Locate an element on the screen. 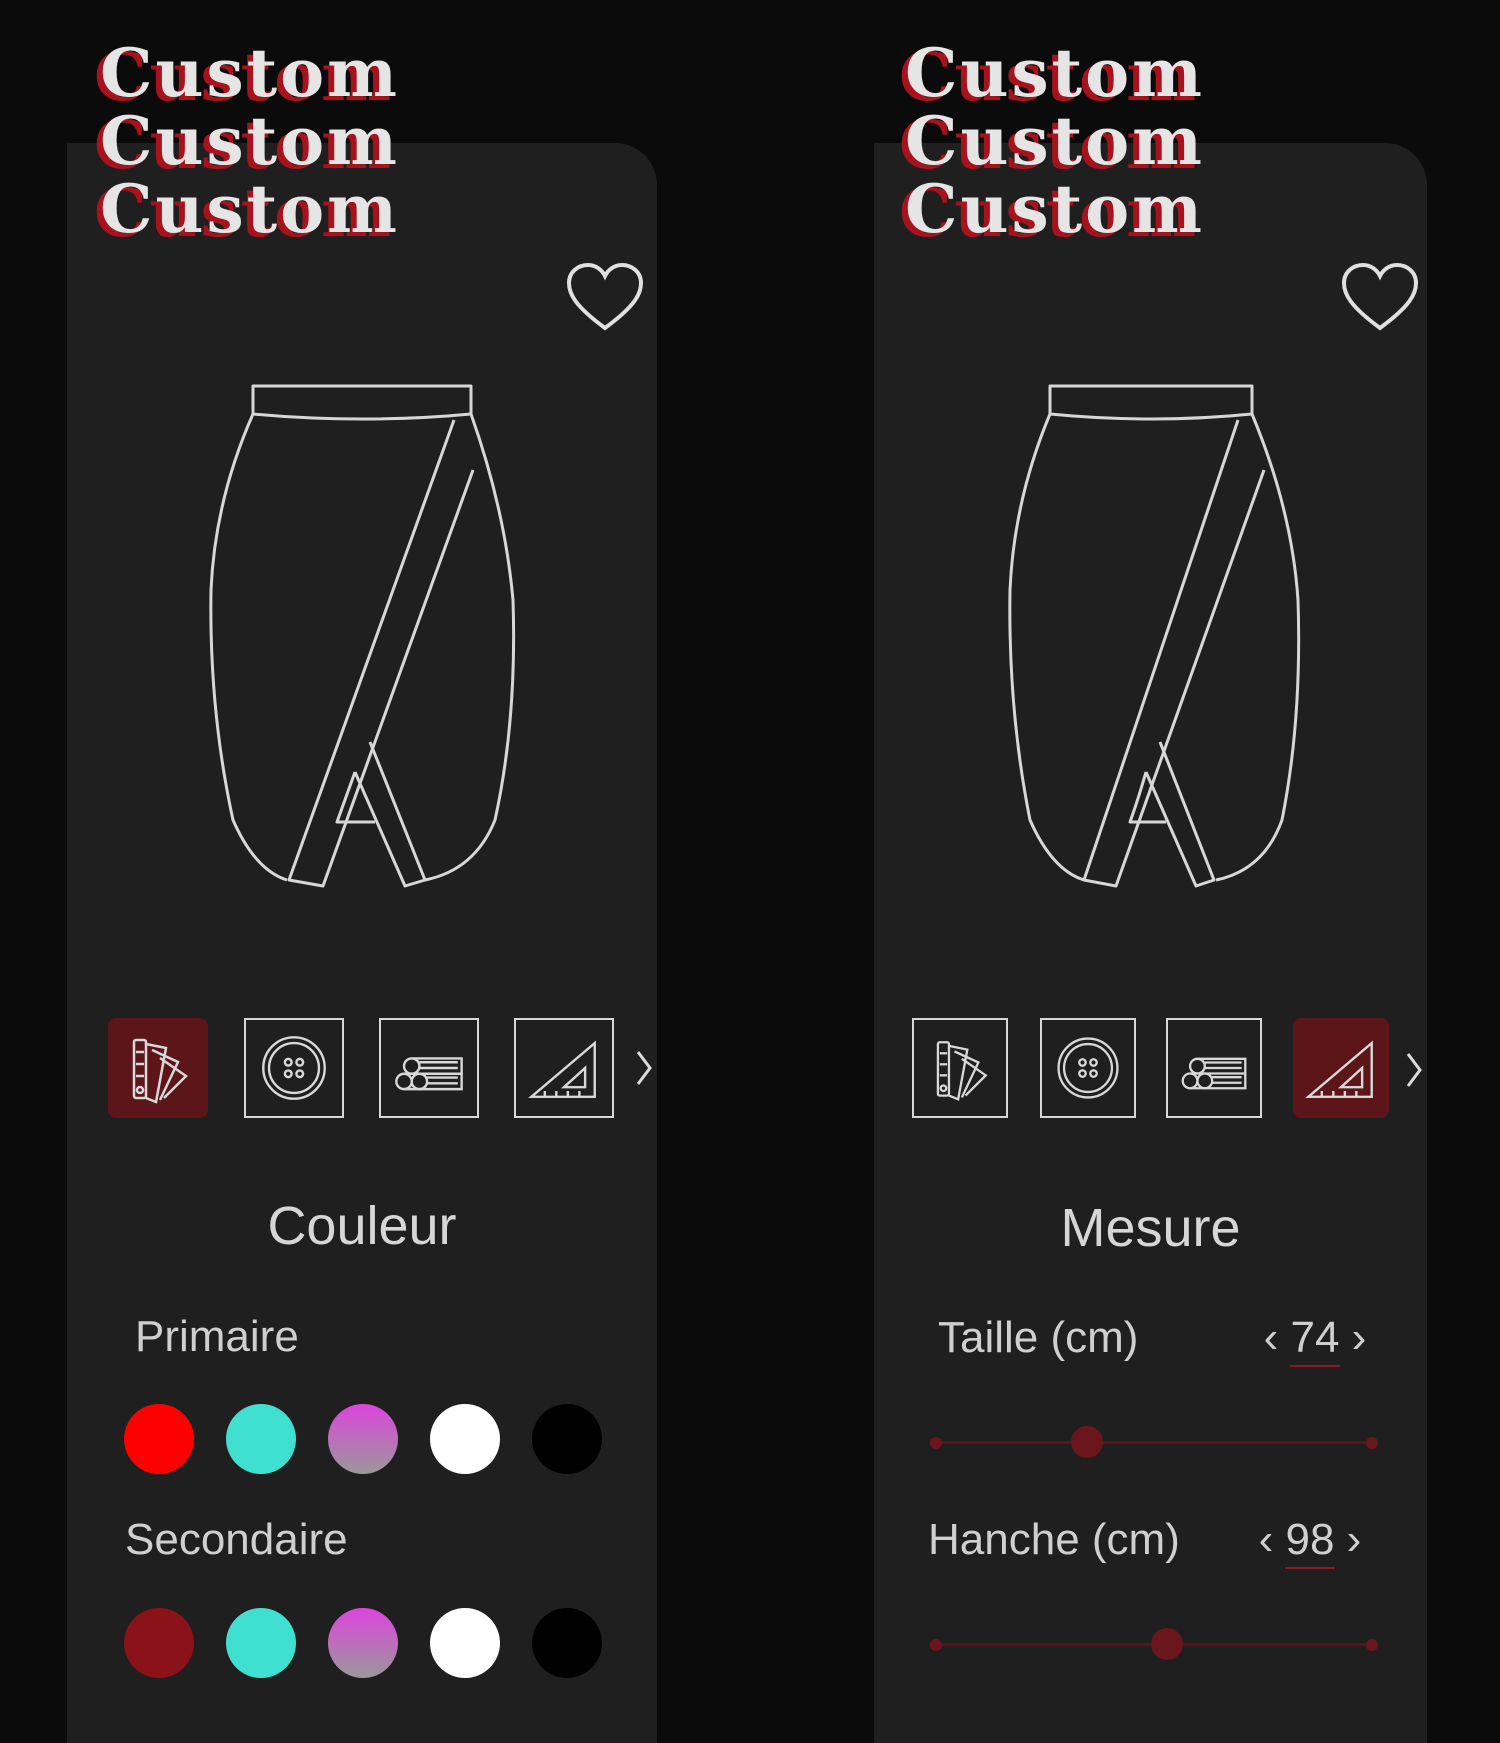  measure-label-hip: Hanche (cm) is located at coordinates (1054, 1539).